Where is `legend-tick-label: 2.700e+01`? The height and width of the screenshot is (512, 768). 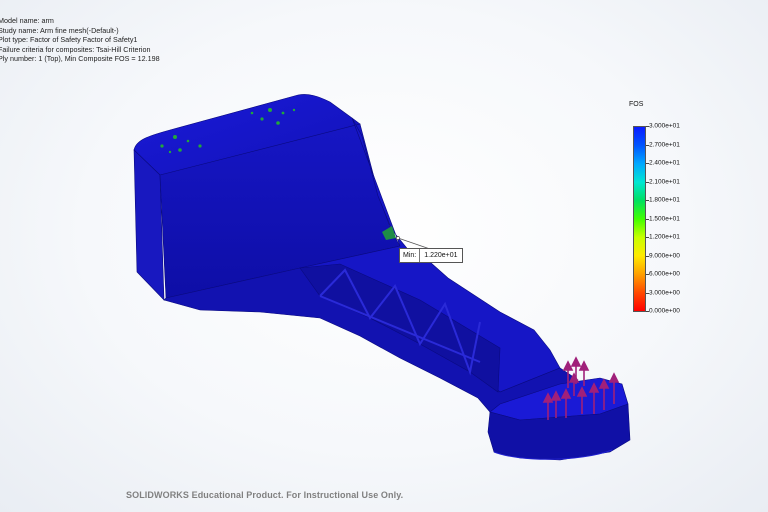 legend-tick-label: 2.700e+01 is located at coordinates (664, 144).